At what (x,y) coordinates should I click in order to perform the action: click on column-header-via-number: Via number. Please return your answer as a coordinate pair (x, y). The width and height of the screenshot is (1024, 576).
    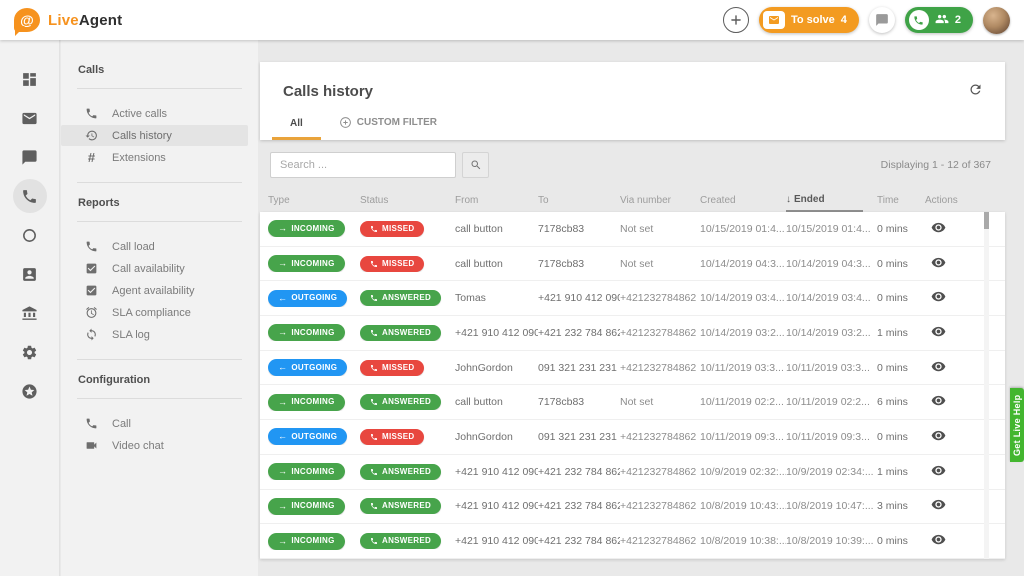
    Looking at the image, I should click on (660, 200).